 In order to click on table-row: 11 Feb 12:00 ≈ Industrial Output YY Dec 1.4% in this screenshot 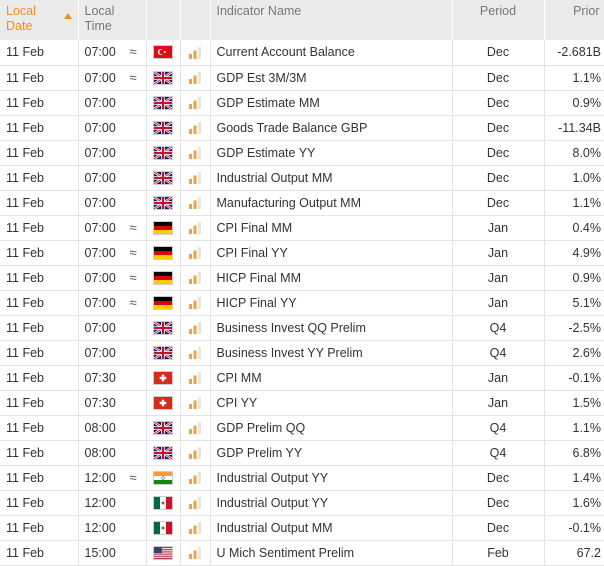, I will do `click(302, 477)`.